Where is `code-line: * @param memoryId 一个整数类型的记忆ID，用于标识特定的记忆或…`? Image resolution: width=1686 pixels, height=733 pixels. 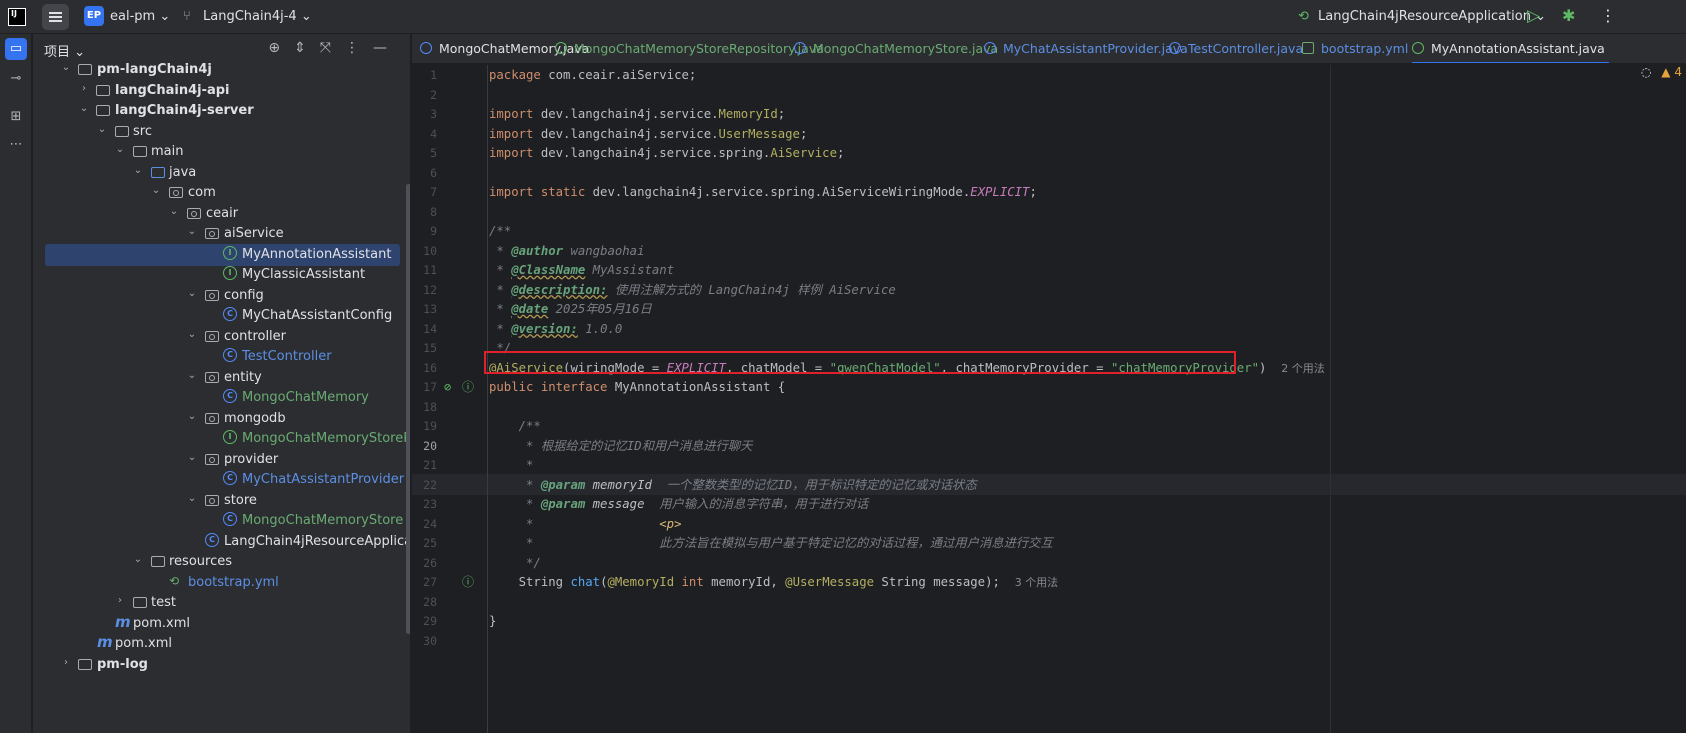
code-line: * @param memoryId 一个整数类型的记忆ID，用于标识特定的记忆或… is located at coordinates (733, 484).